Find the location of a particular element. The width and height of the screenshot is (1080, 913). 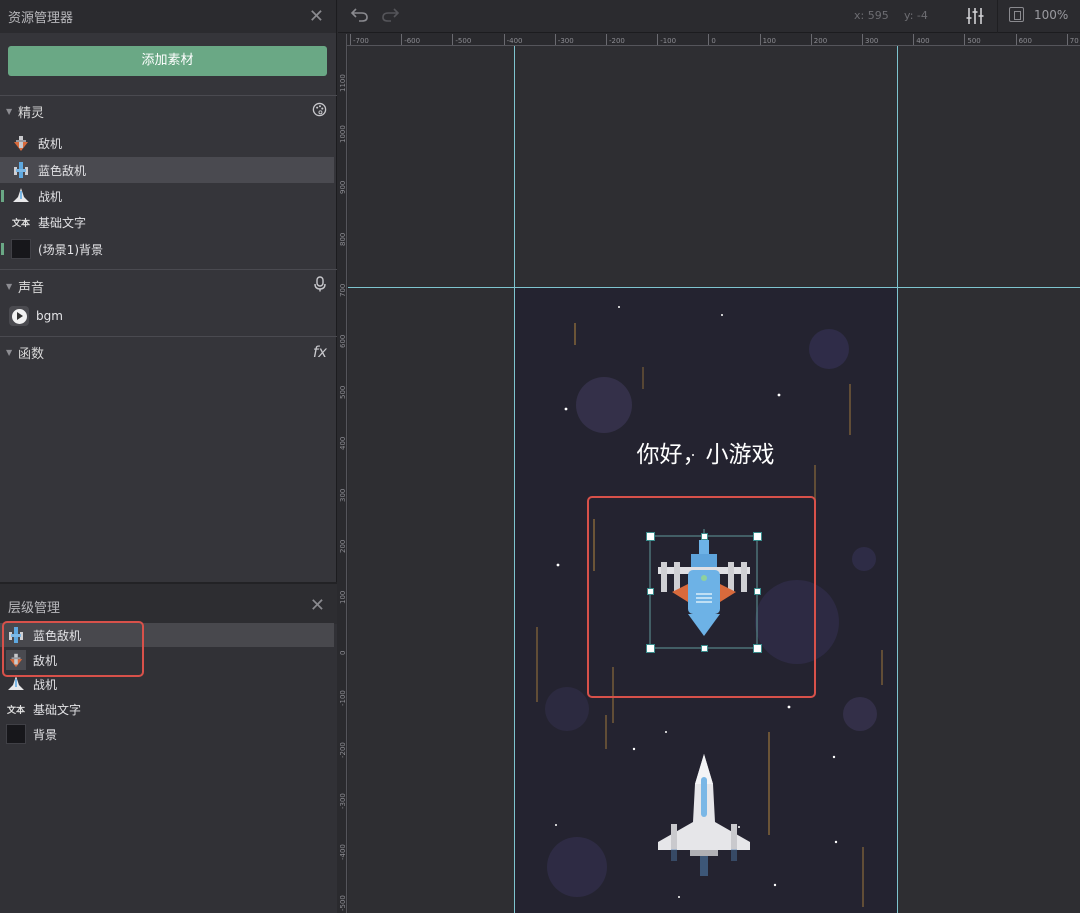

layer-item-basic-text: 文本 基础文字 is located at coordinates (167, 709).